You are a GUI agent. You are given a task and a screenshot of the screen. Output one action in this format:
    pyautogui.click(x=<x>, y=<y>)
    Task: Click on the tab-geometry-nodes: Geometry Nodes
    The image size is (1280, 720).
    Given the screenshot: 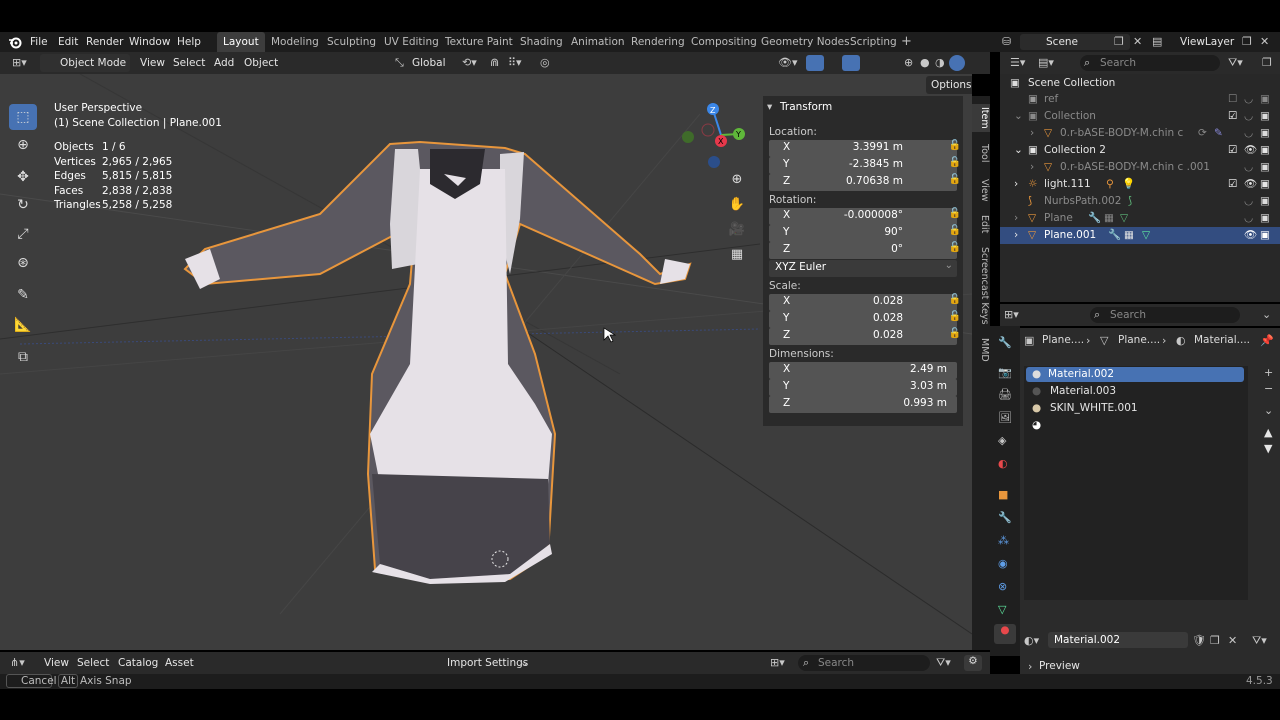 What is the action you would take?
    pyautogui.click(x=805, y=42)
    